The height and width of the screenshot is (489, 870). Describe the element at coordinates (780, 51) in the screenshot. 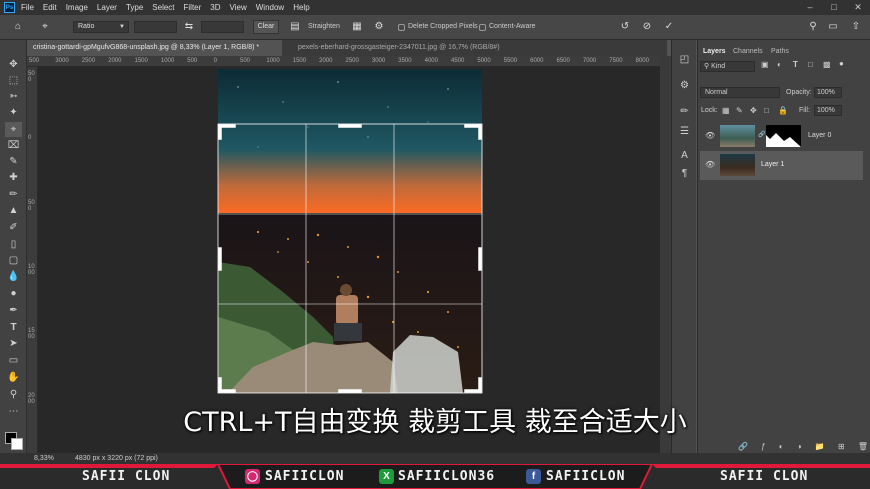

I see `tab-paths: Paths` at that location.